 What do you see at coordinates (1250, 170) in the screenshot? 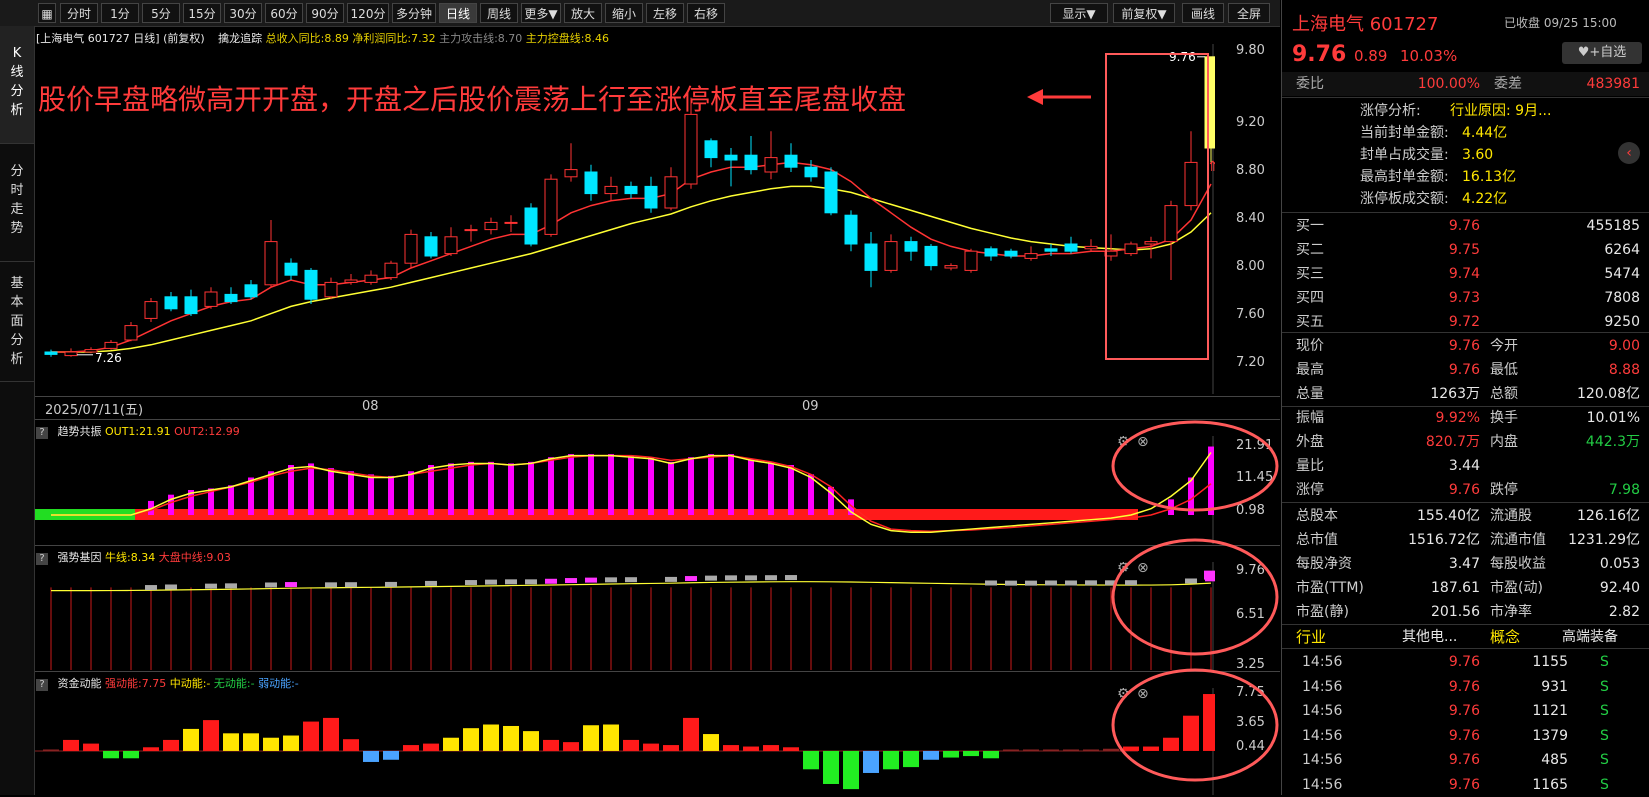
I see `axis-tick-label: 8.80` at bounding box center [1250, 170].